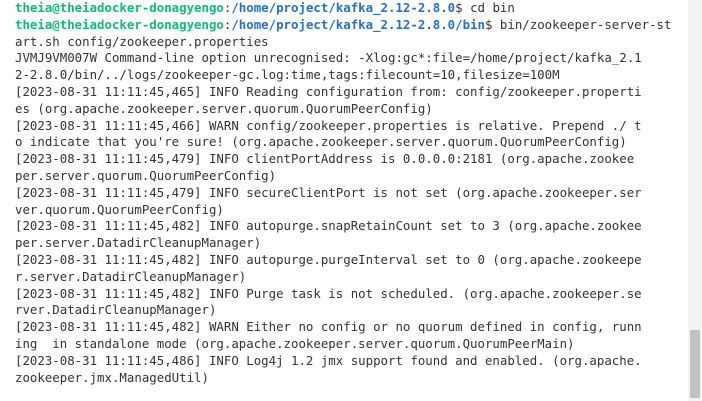  Describe the element at coordinates (358, 24) in the screenshot. I see `prompt-path: /home/project/kafka_2.12-2.8.0/bin` at that location.